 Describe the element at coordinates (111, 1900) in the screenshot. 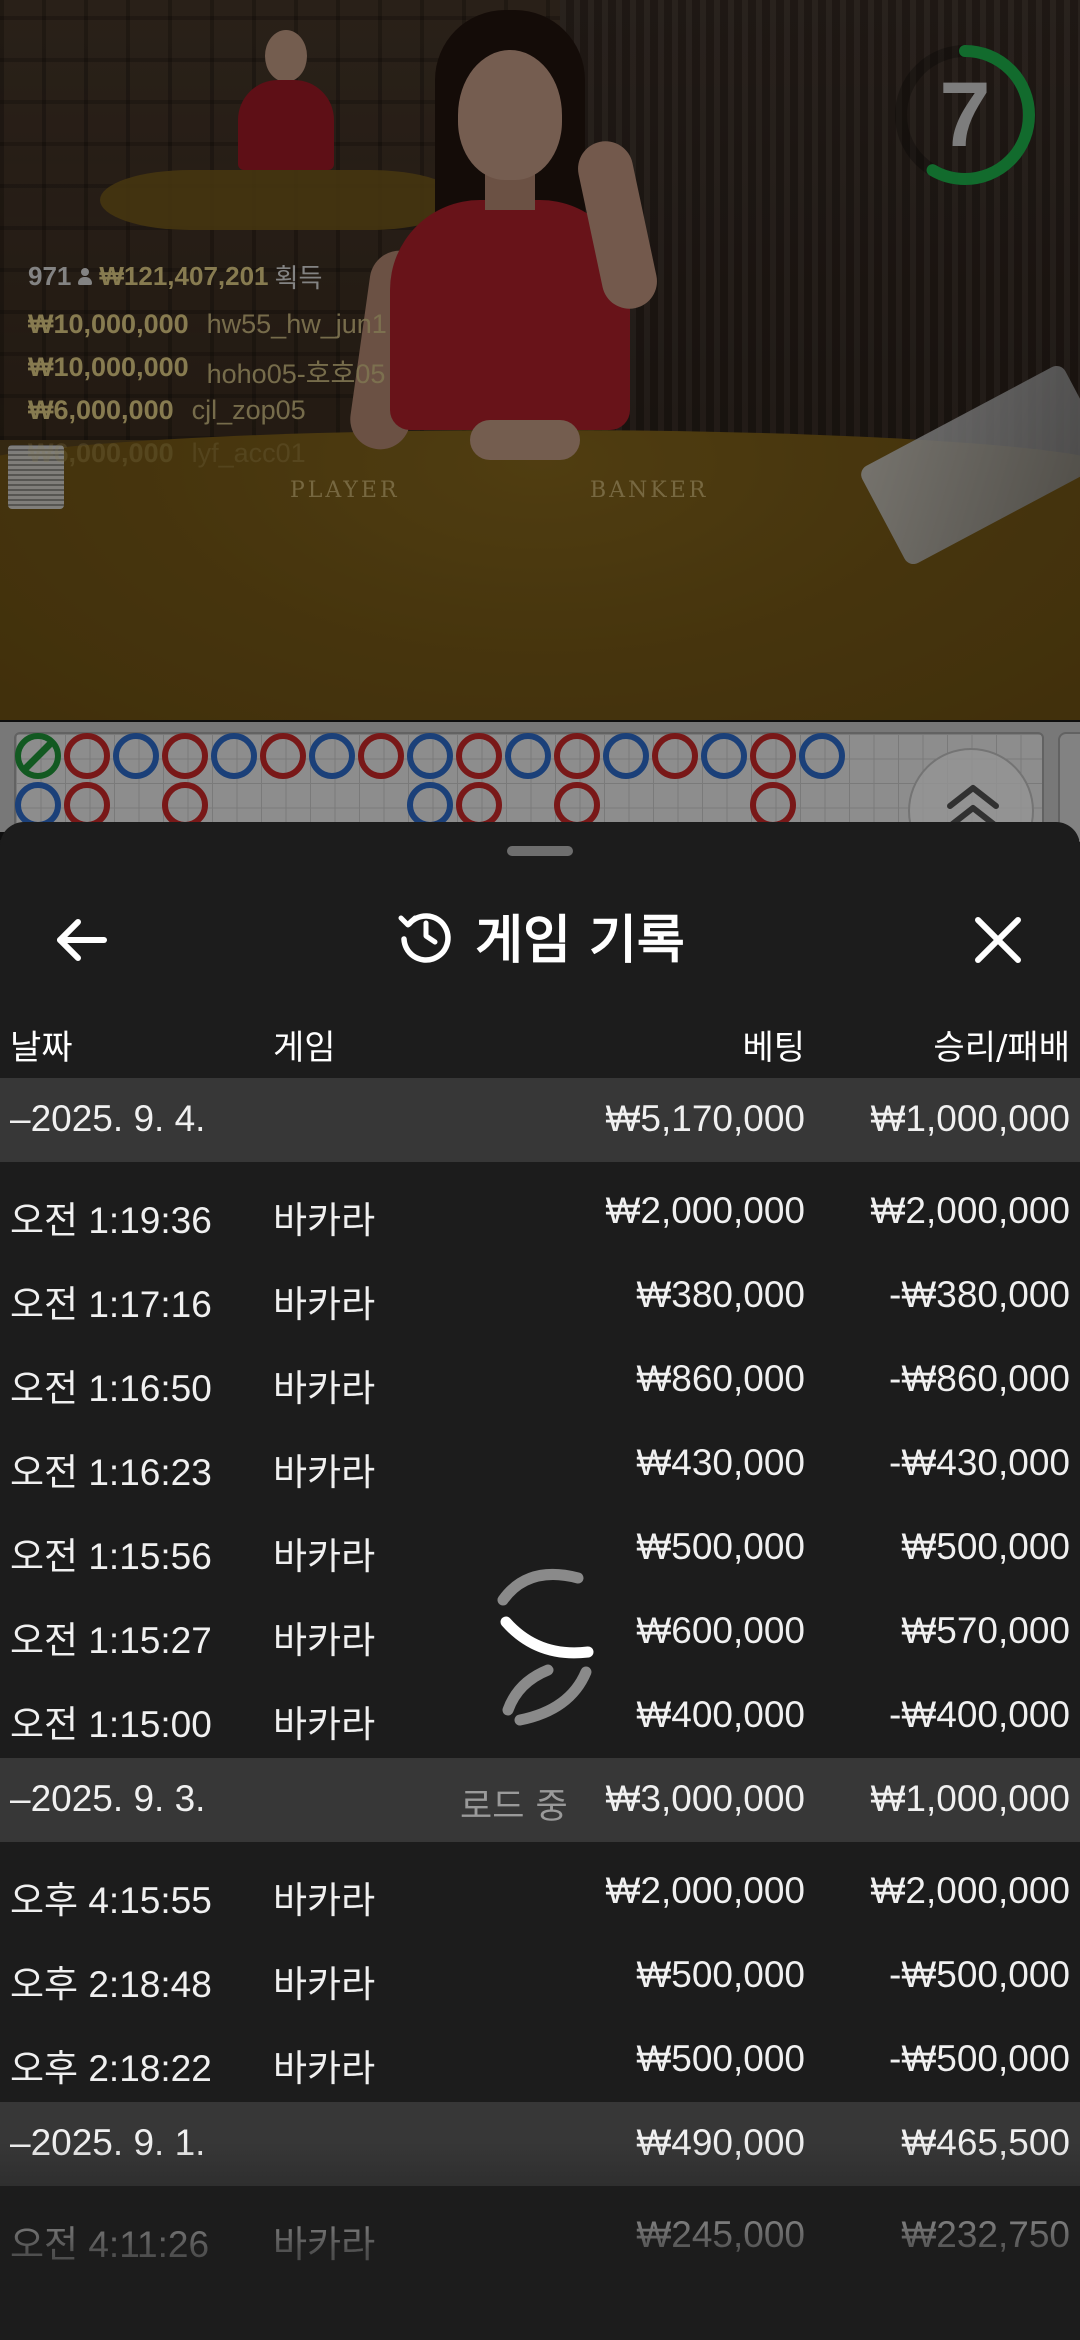

I see `row-time: 오후 4:15:55` at that location.